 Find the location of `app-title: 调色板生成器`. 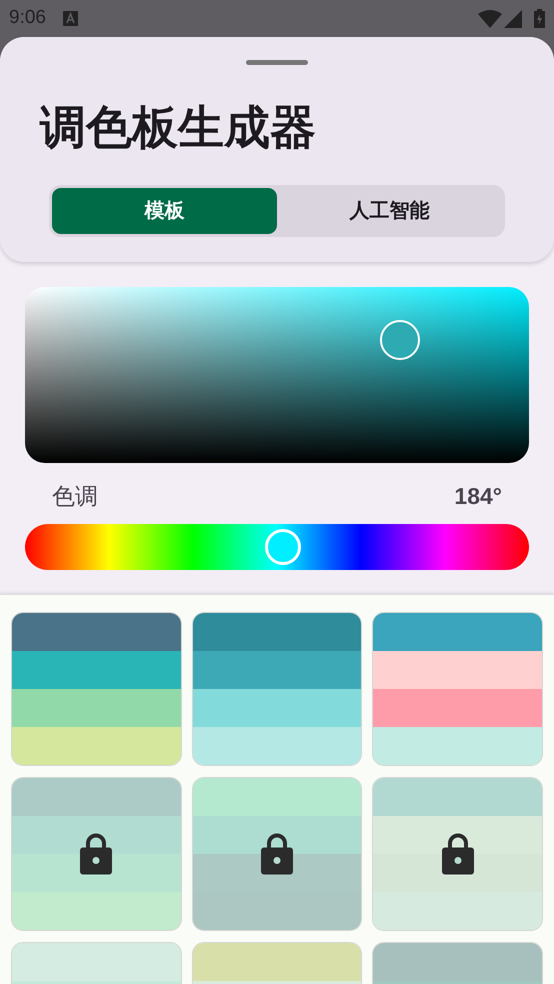

app-title: 调色板生成器 is located at coordinates (178, 127).